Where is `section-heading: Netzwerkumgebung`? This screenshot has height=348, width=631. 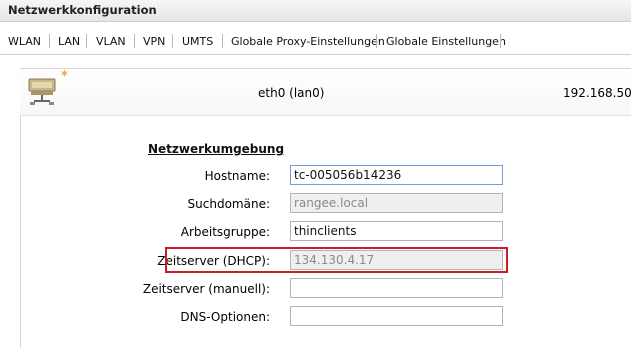 section-heading: Netzwerkumgebung is located at coordinates (216, 149).